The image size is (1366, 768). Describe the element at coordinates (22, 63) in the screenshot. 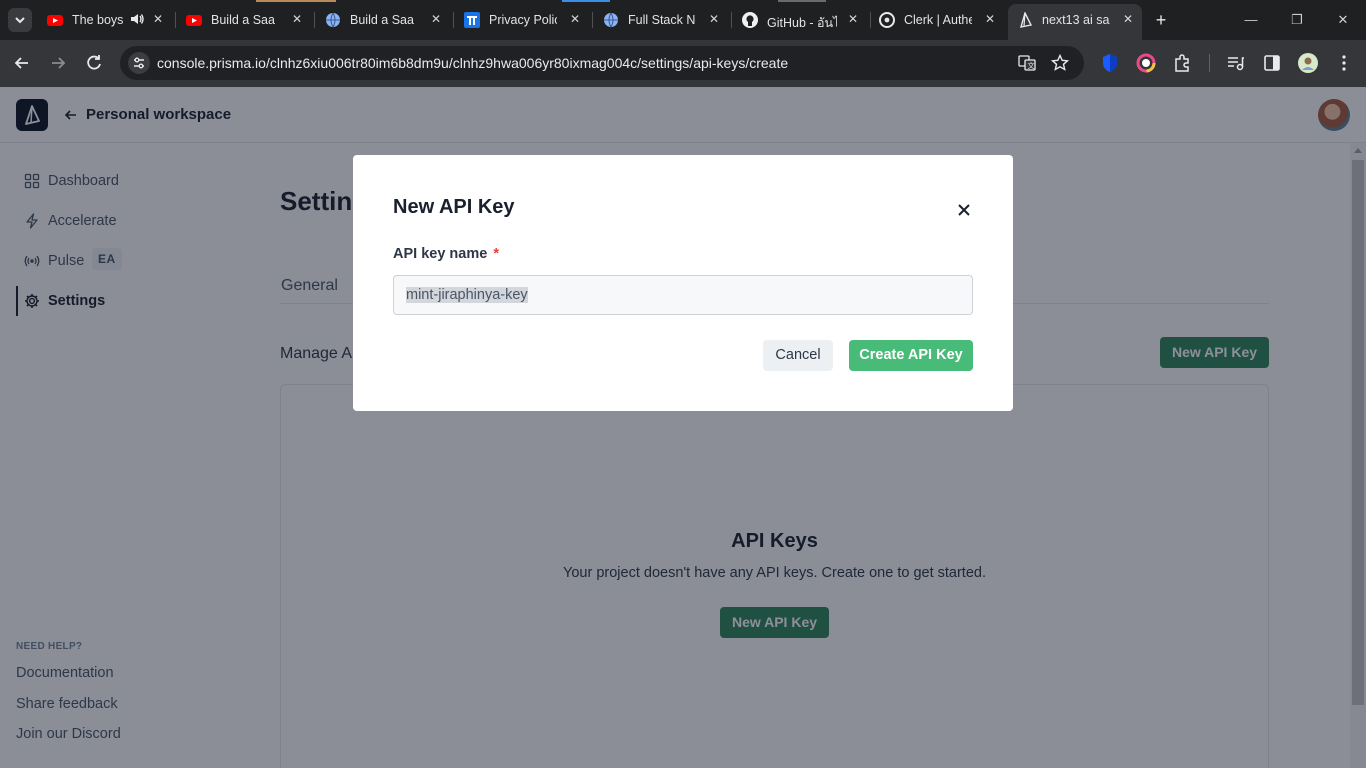

I see `back-icon` at that location.